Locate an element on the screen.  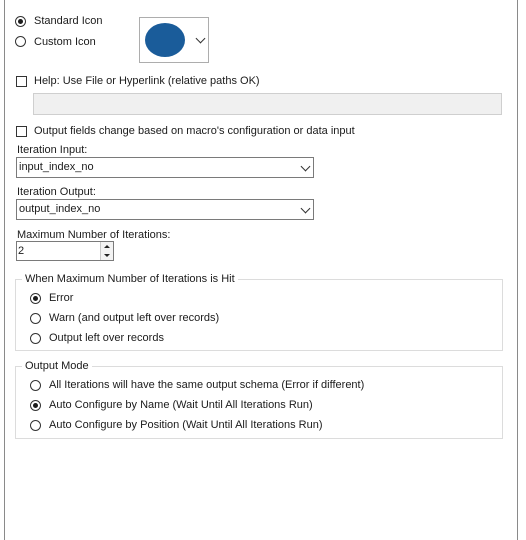
icon-picker-dropdown is located at coordinates (174, 40).